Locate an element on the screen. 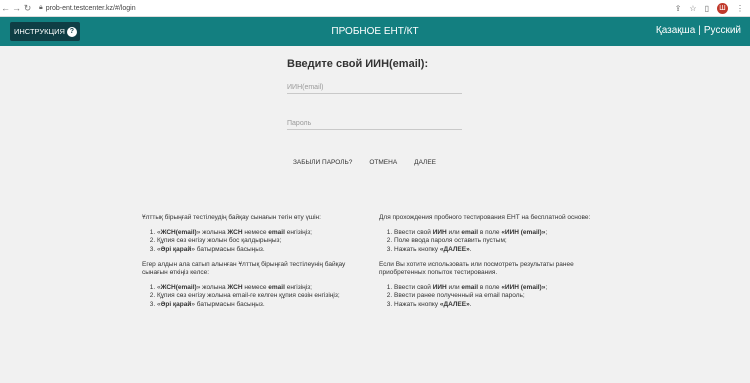 This screenshot has height=383, width=750. star-icon: ☆ is located at coordinates (692, 8).